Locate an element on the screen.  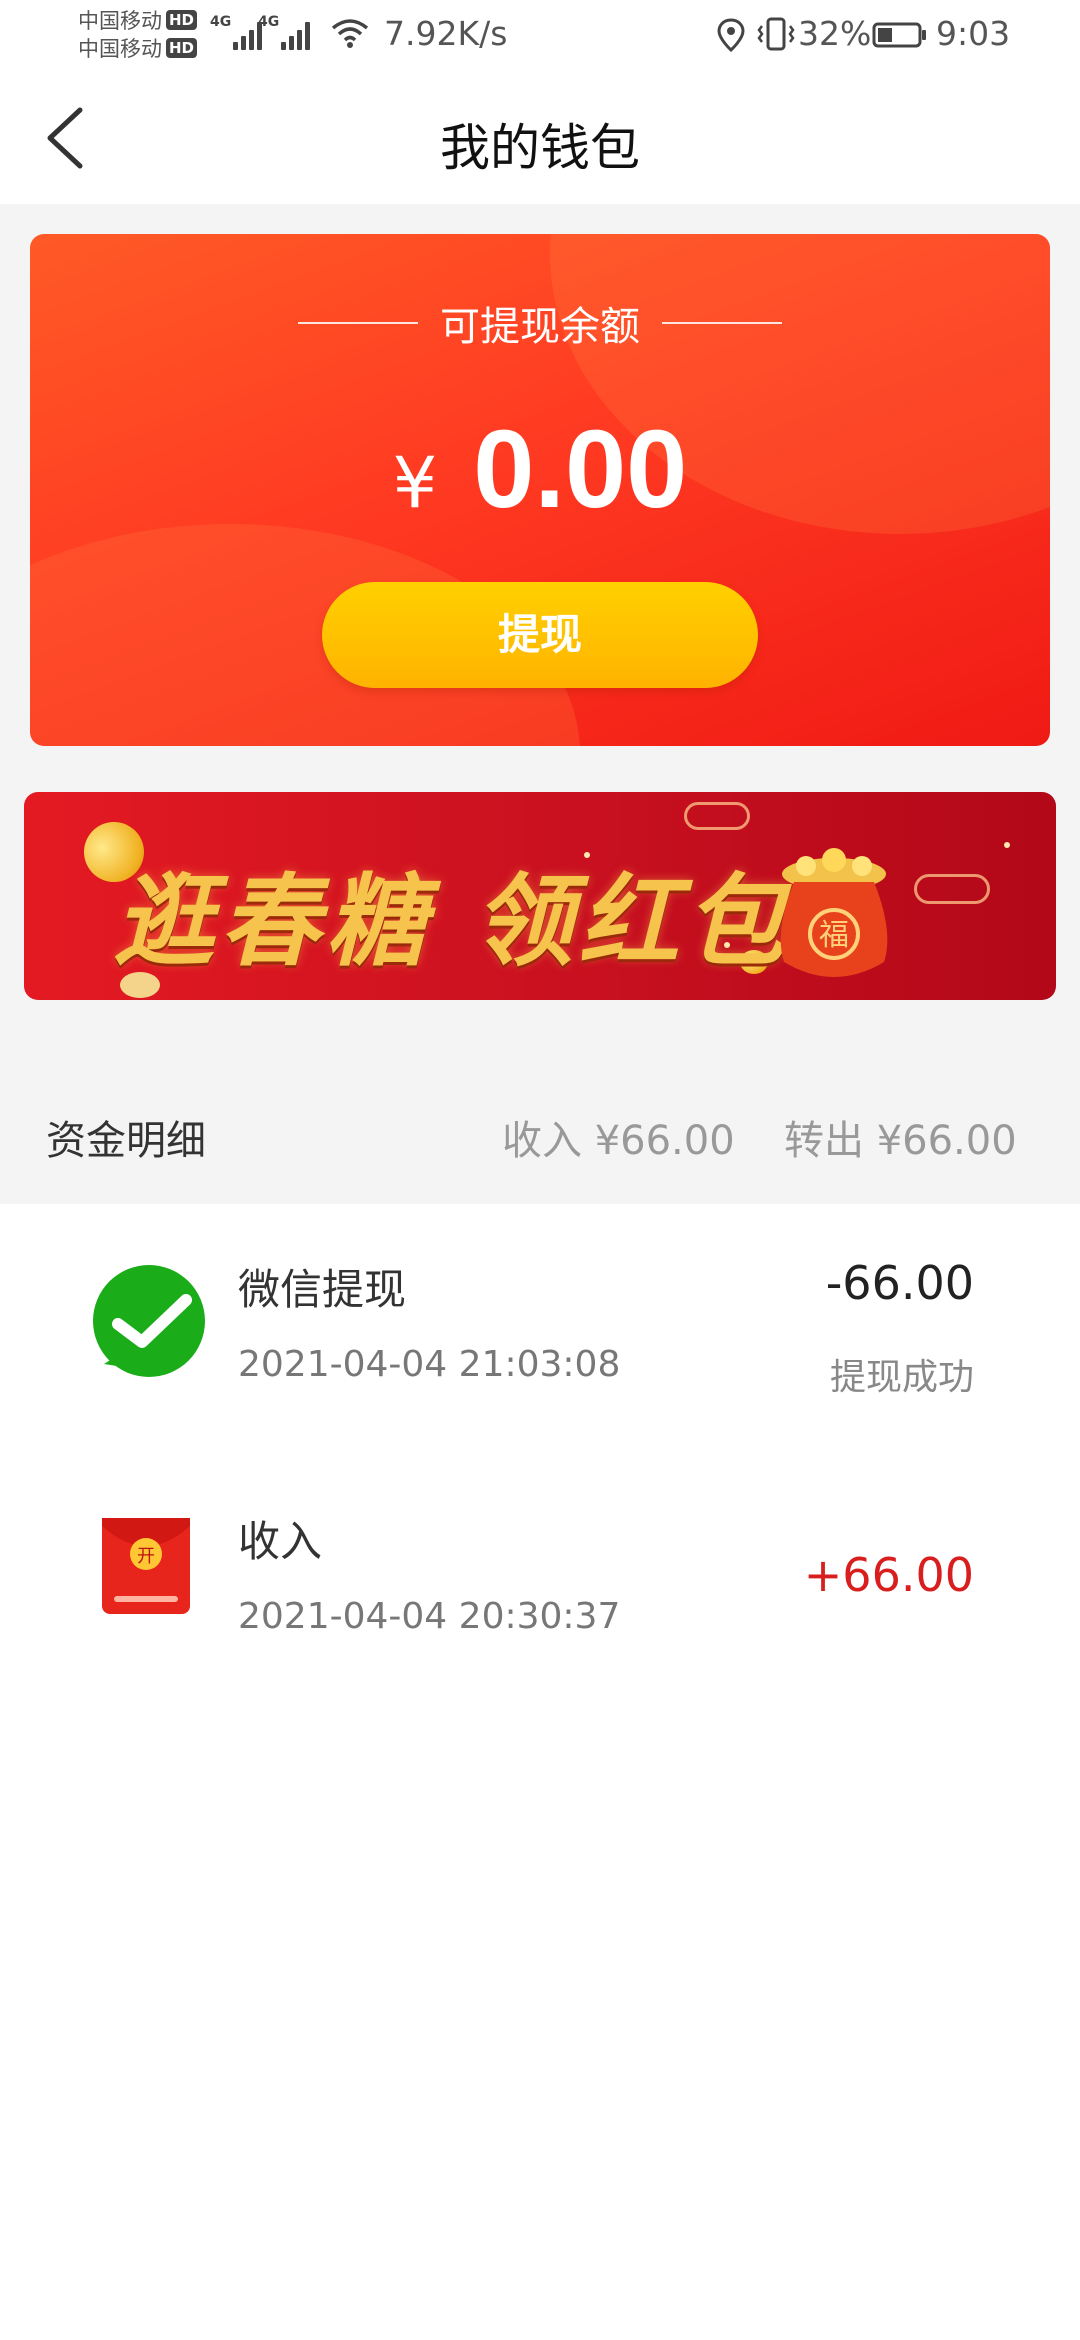
svg-text: 开 is located at coordinates (146, 1556).